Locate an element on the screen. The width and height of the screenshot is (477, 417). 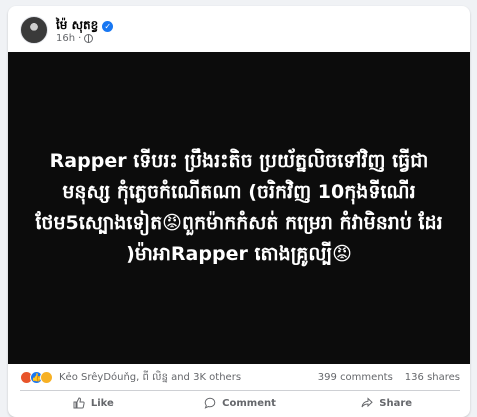
shares-count: 136 shares is located at coordinates (432, 377).